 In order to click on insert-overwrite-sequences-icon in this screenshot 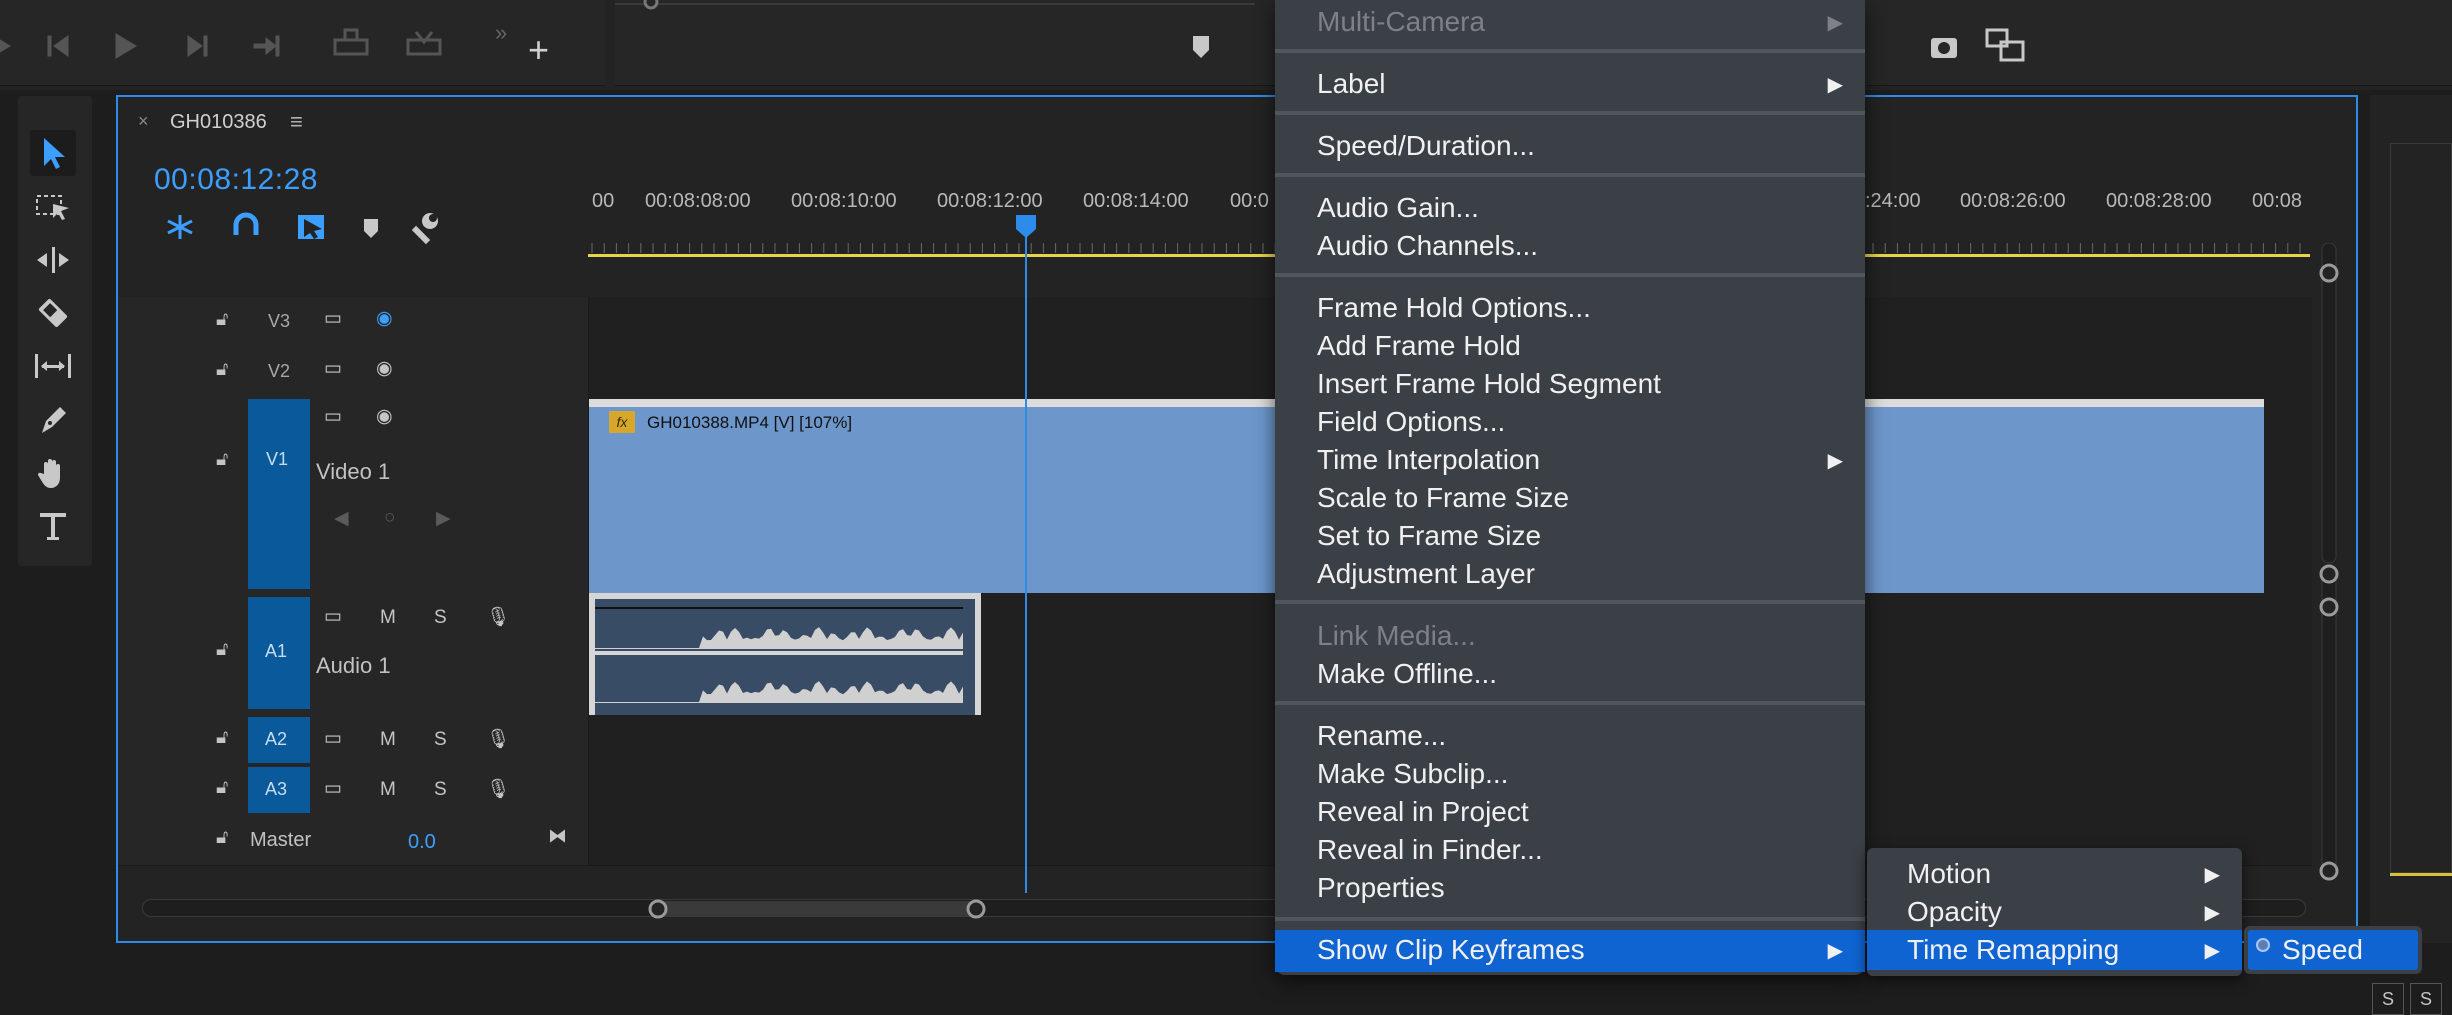, I will do `click(180, 227)`.